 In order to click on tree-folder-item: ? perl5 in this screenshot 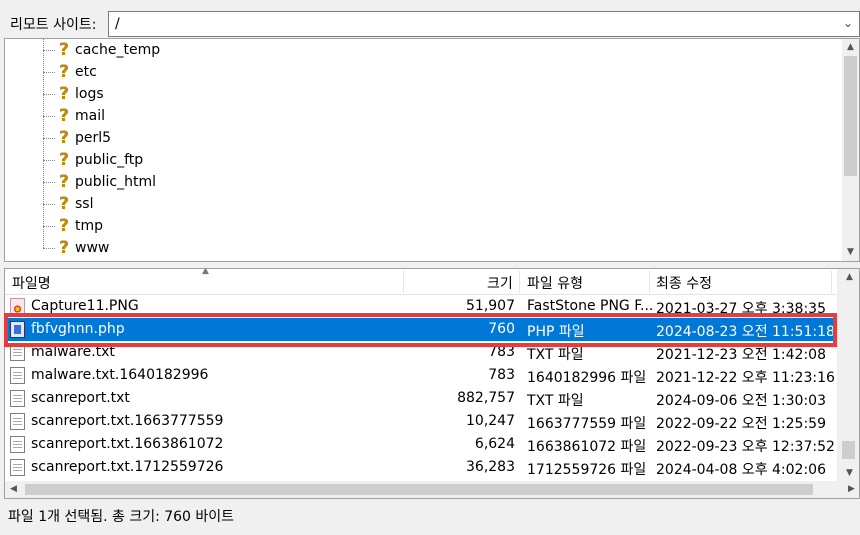, I will do `click(77, 138)`.